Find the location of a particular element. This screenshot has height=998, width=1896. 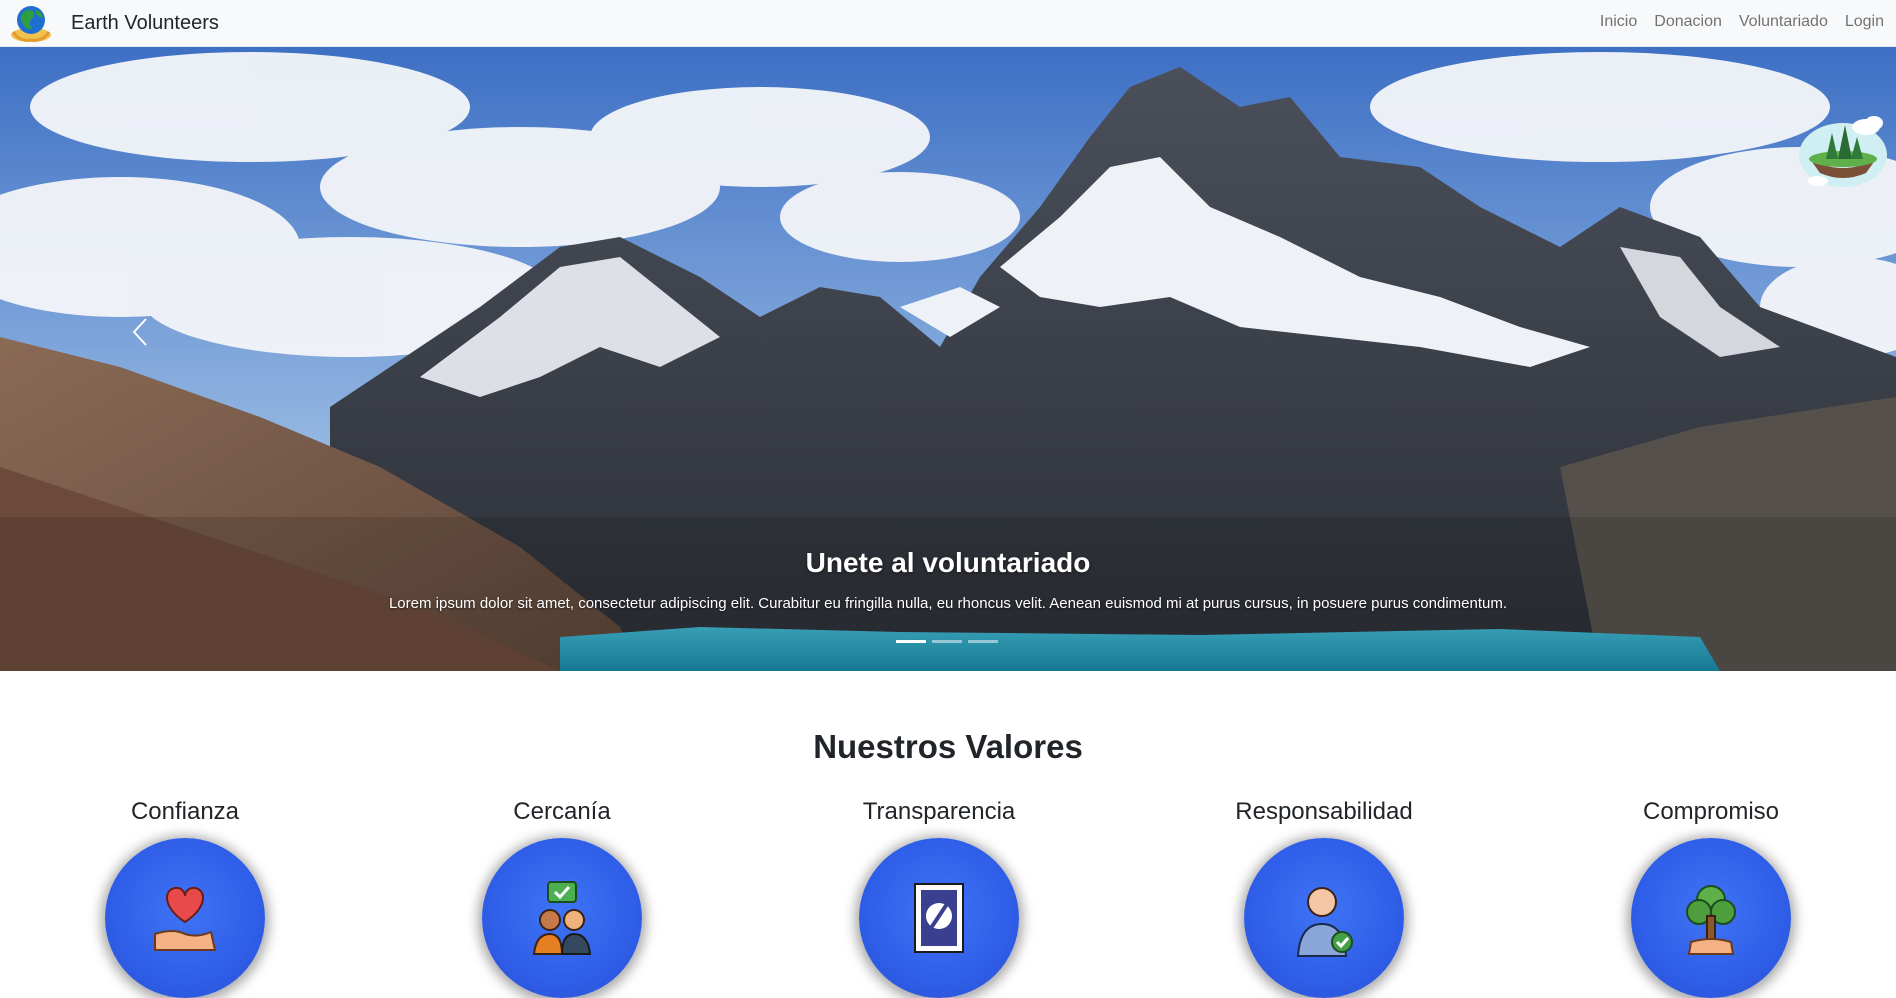

value-title: Confianza is located at coordinates (185, 811).